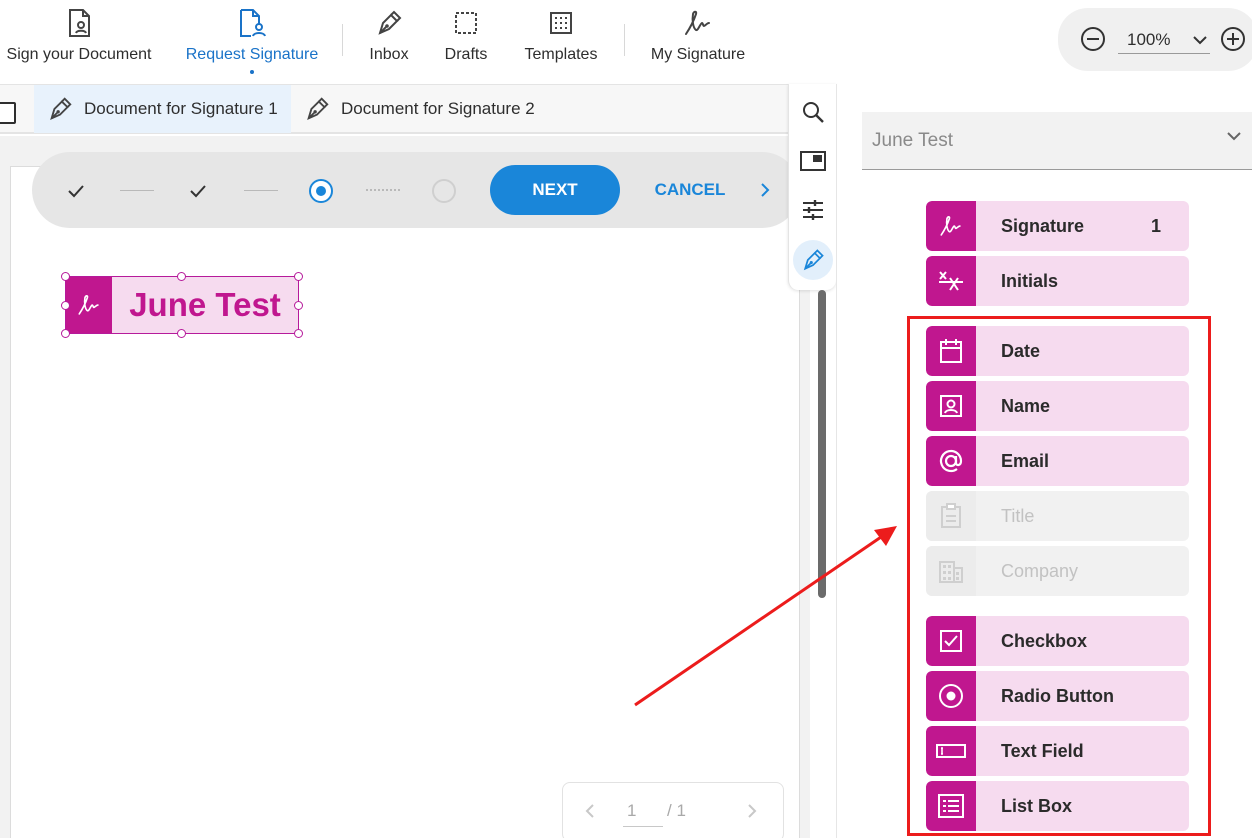  I want to click on fields-tool-button, so click(813, 260).